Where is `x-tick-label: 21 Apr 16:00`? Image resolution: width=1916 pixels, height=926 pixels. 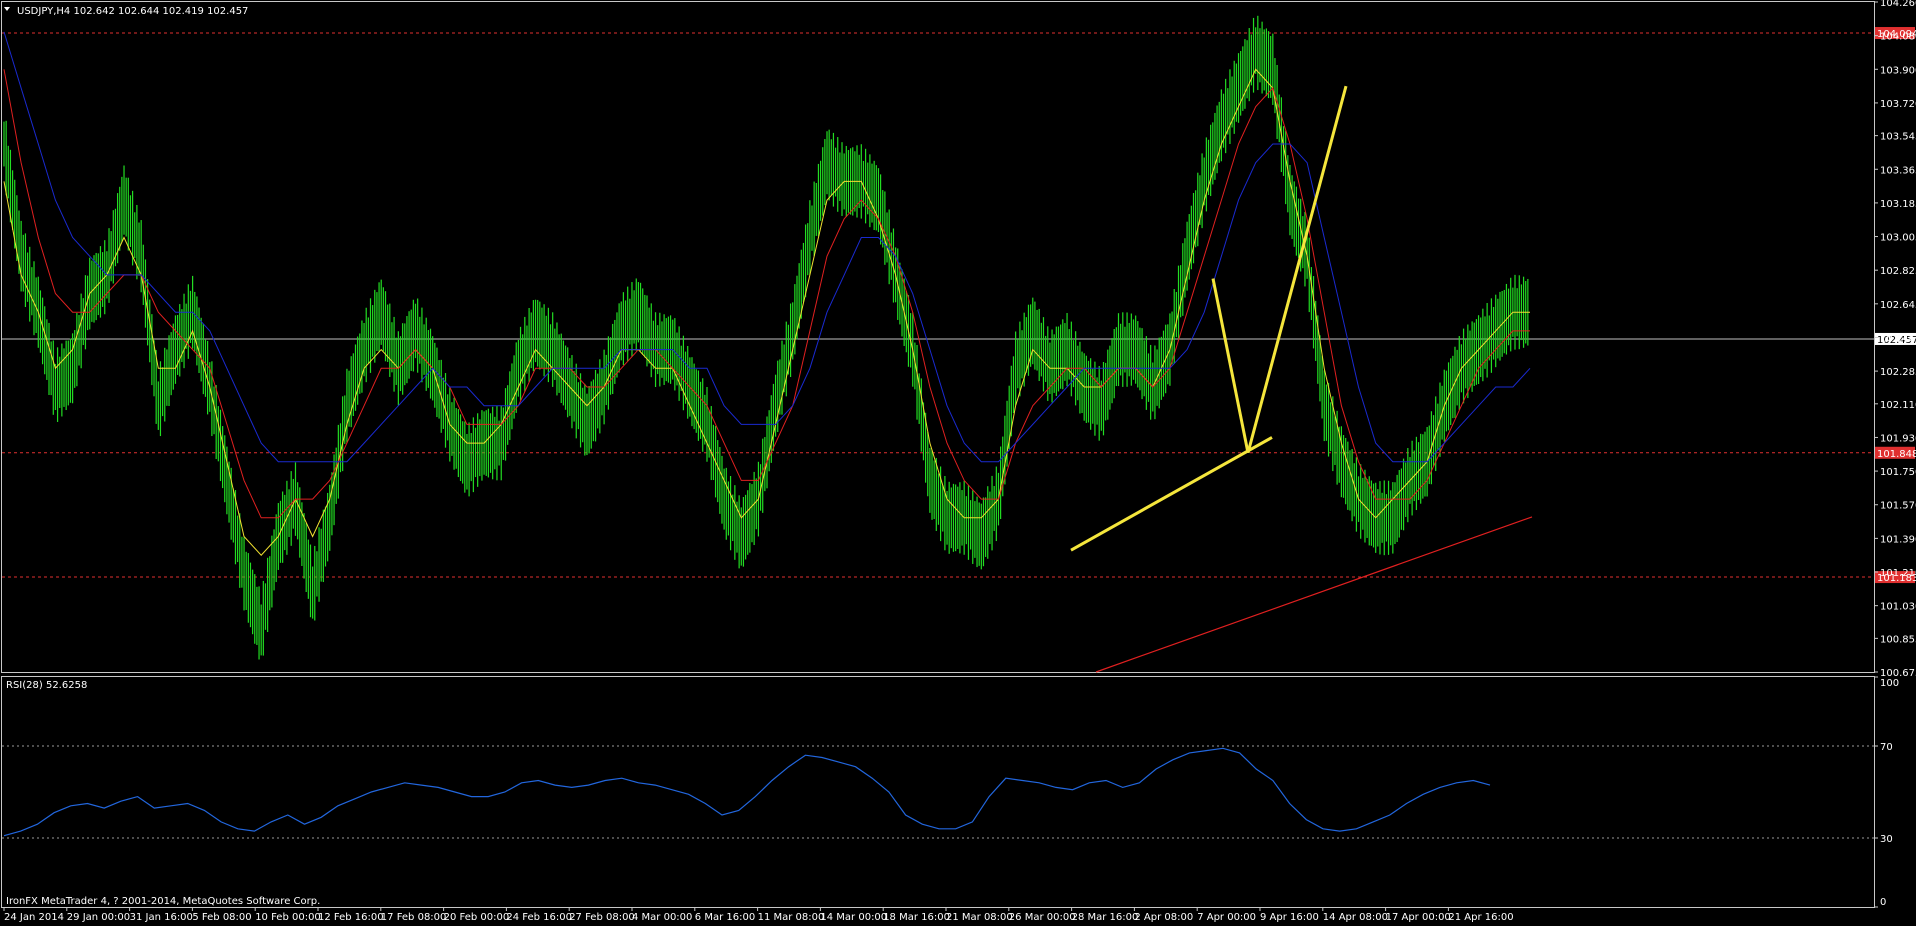
x-tick-label: 21 Apr 16:00 is located at coordinates (1480, 917).